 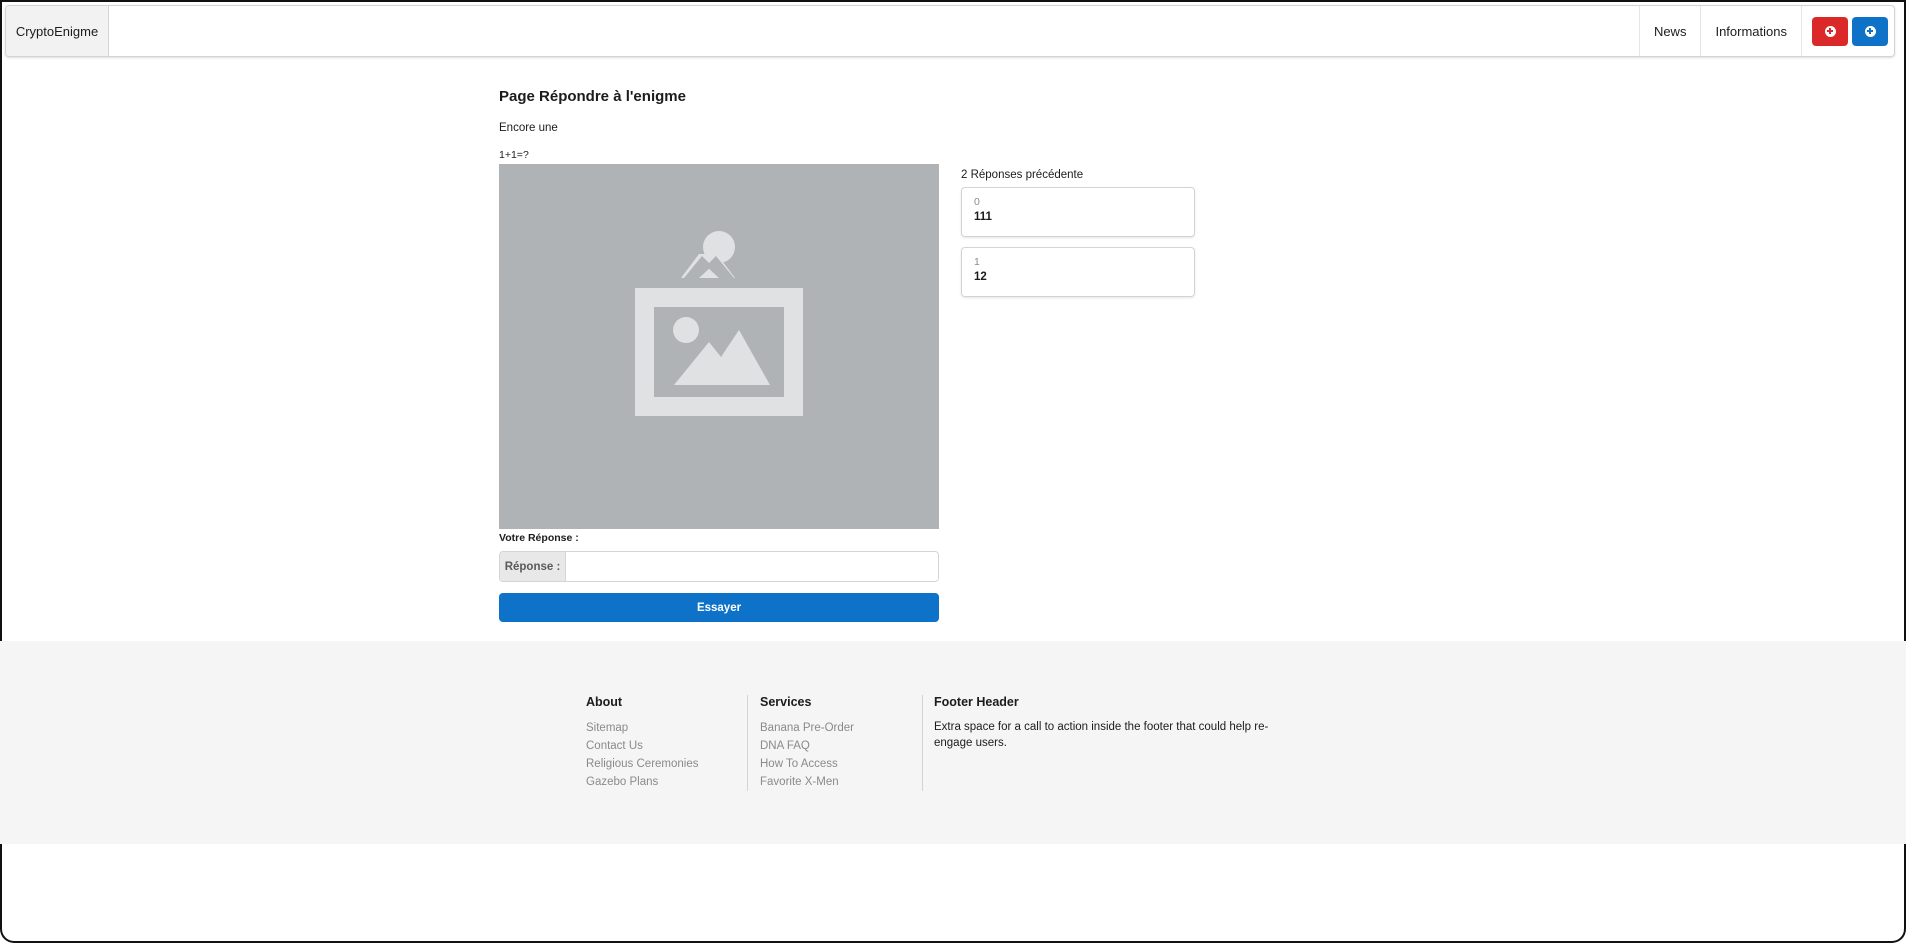 What do you see at coordinates (841, 782) in the screenshot?
I see `footer-link-favorite-x-men: Favorite X-Men` at bounding box center [841, 782].